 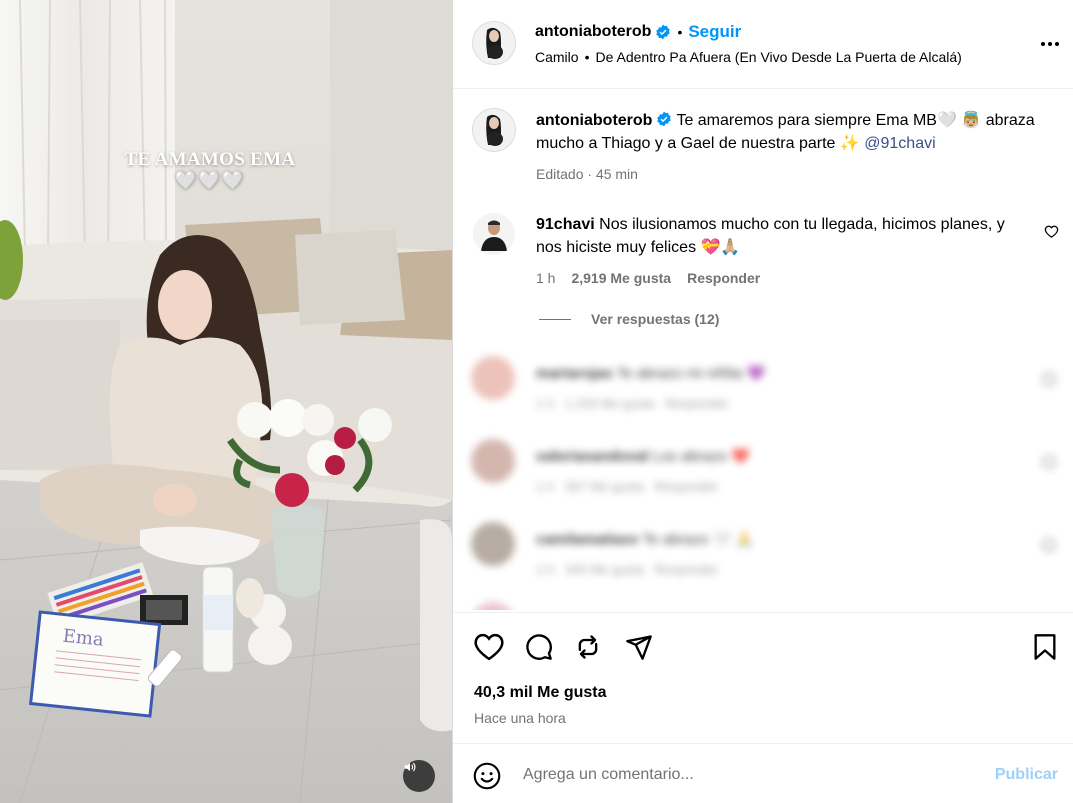 I want to click on action-bar: 40,3 mil Me gusta Hace una hora, so click(x=763, y=677).